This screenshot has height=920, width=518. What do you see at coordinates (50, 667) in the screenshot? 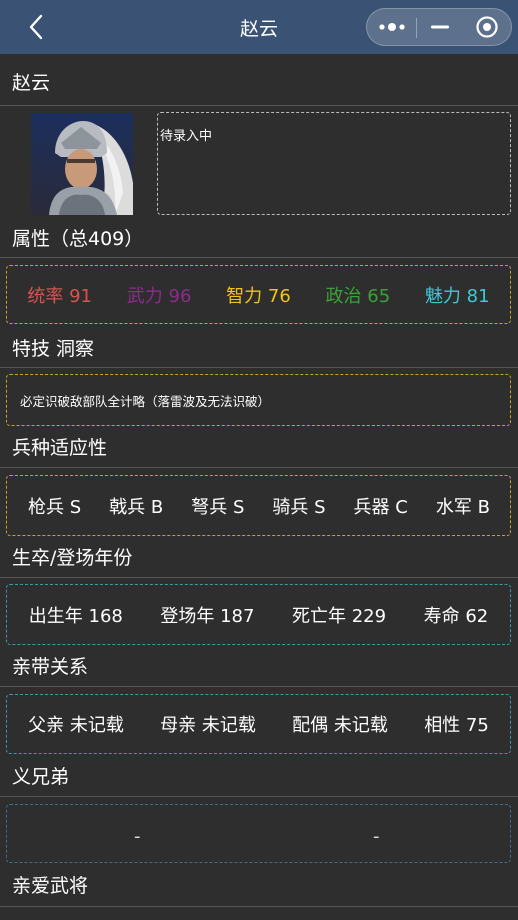
I see `family-title: 亲带关系` at bounding box center [50, 667].